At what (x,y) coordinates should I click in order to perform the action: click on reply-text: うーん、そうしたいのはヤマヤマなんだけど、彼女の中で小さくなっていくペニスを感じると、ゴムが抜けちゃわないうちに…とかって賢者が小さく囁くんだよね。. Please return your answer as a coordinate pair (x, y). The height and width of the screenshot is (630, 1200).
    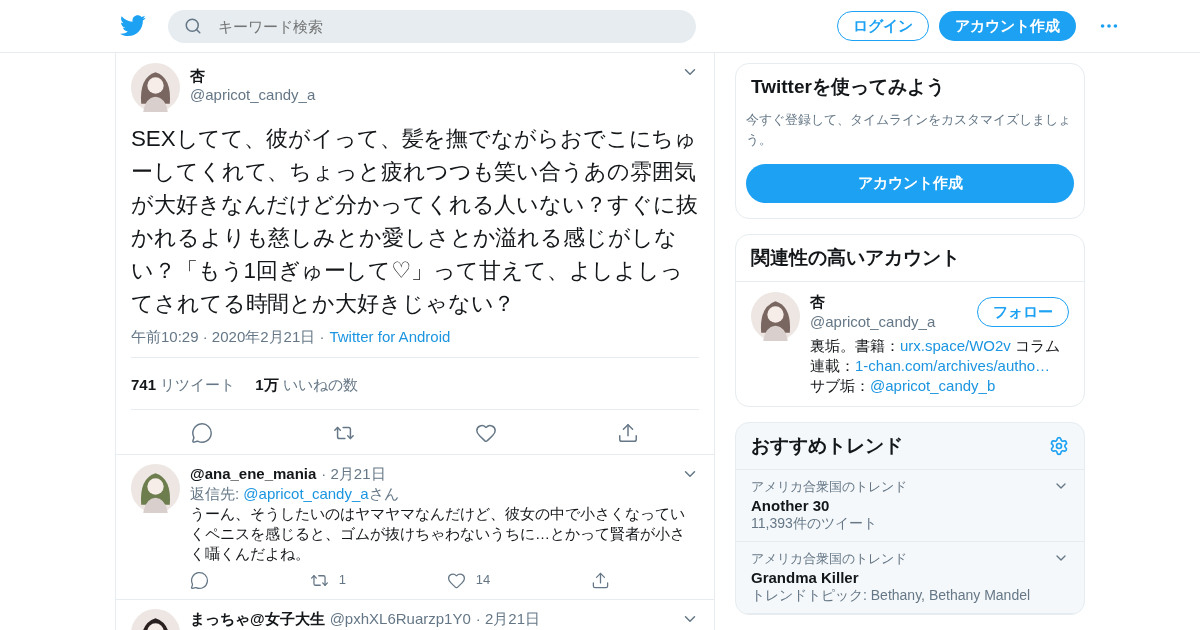
    Looking at the image, I should click on (438, 534).